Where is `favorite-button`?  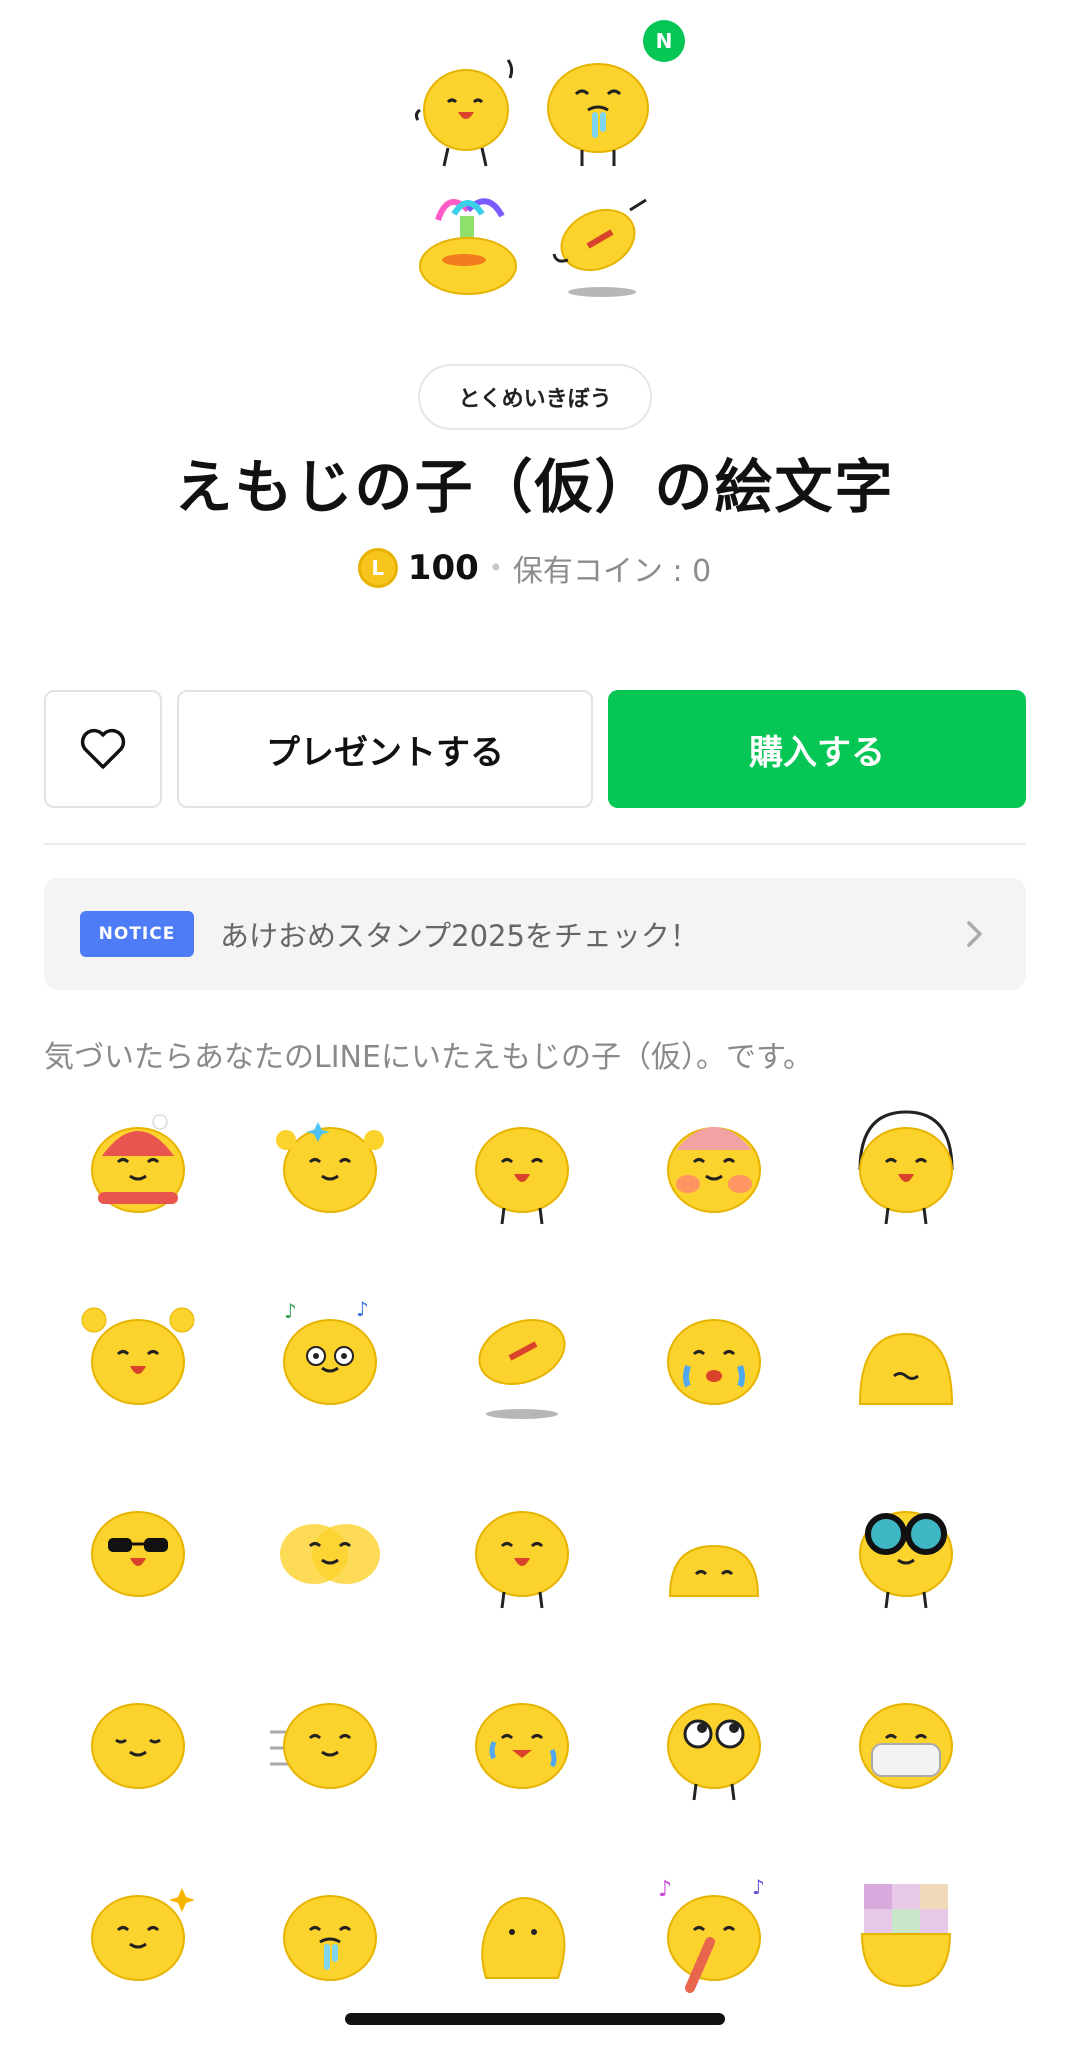 favorite-button is located at coordinates (103, 749).